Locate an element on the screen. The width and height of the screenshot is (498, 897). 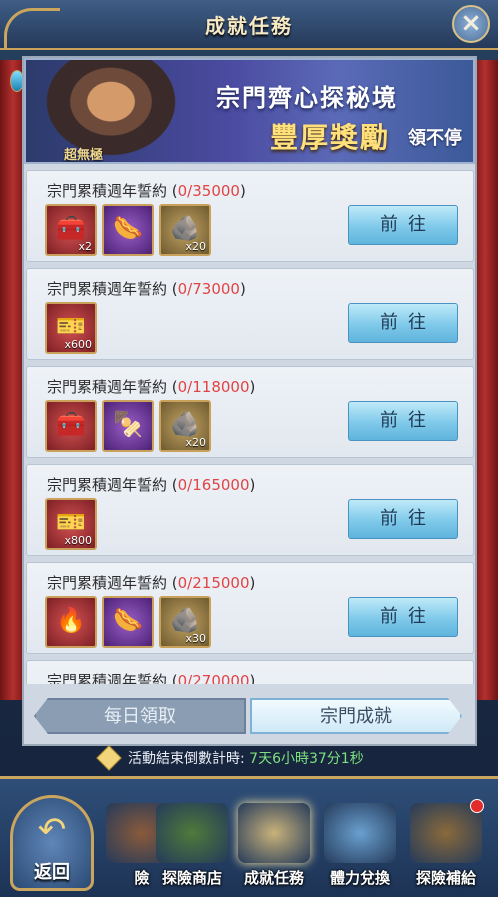
nav-item-adventure-shop: 探險商店 is located at coordinates (192, 845).